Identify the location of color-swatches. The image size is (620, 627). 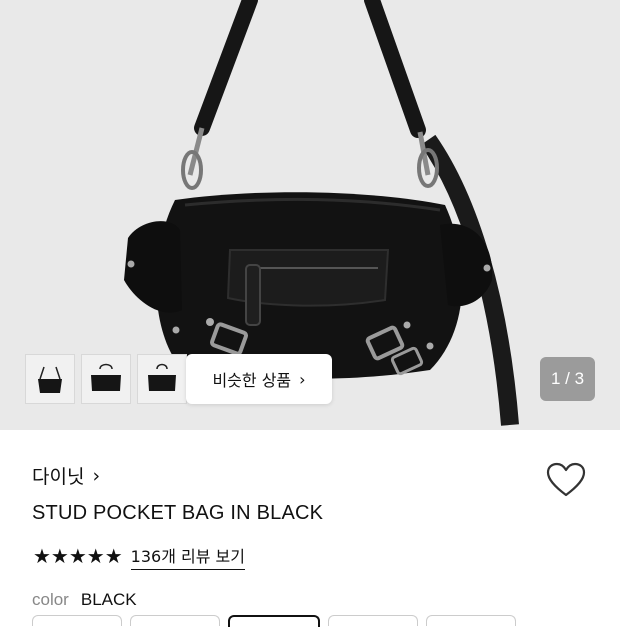
(274, 621).